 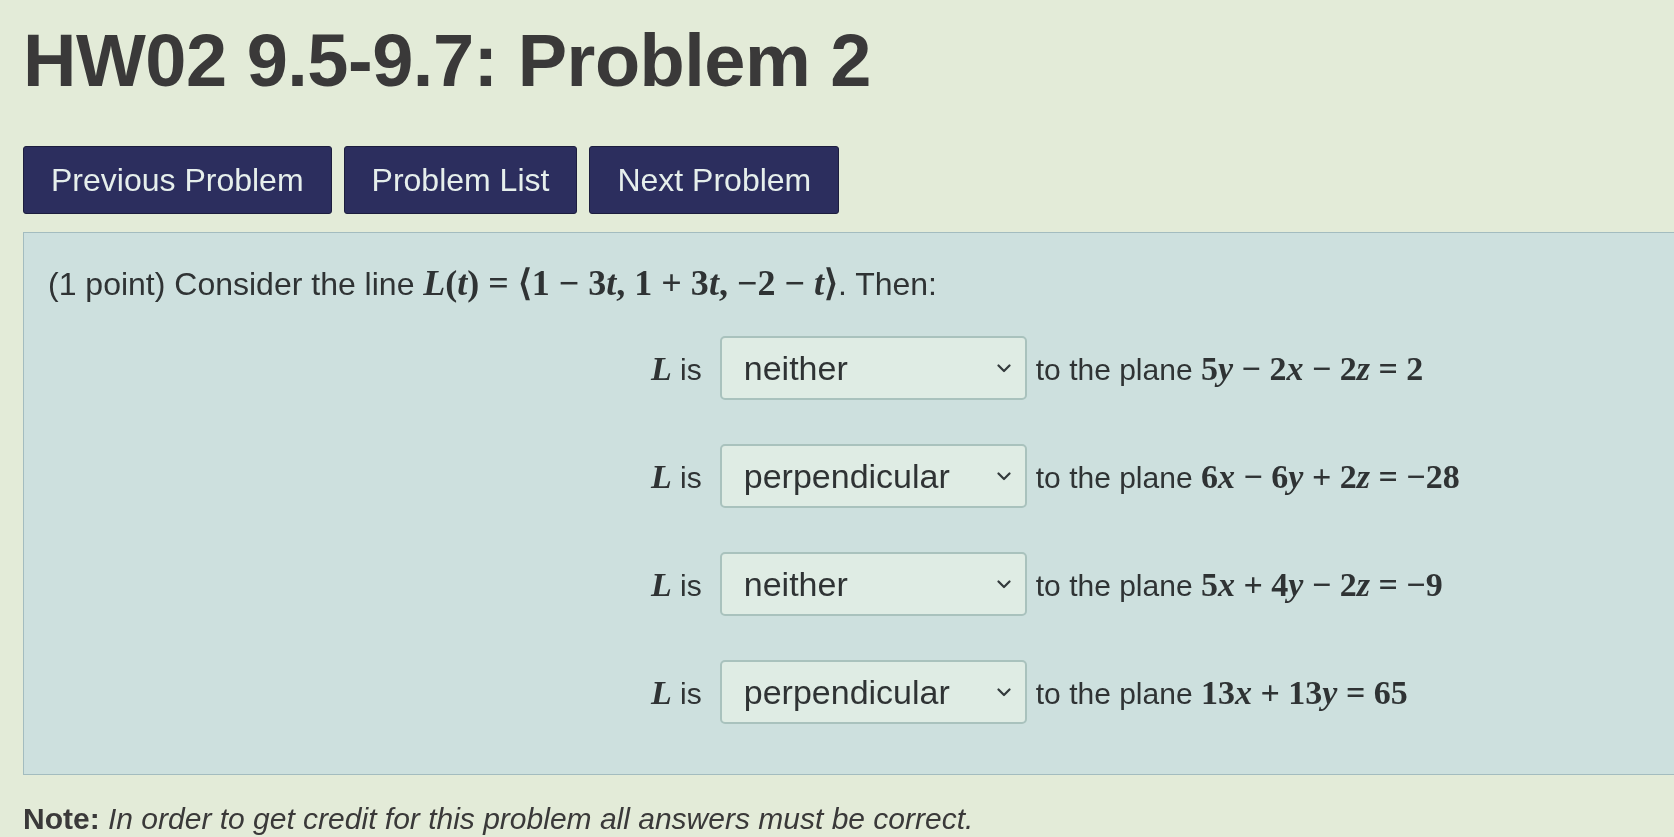 What do you see at coordinates (1247, 476) in the screenshot?
I see `plane-equation-text: to the plane 6x − 6y + 2z = −28` at bounding box center [1247, 476].